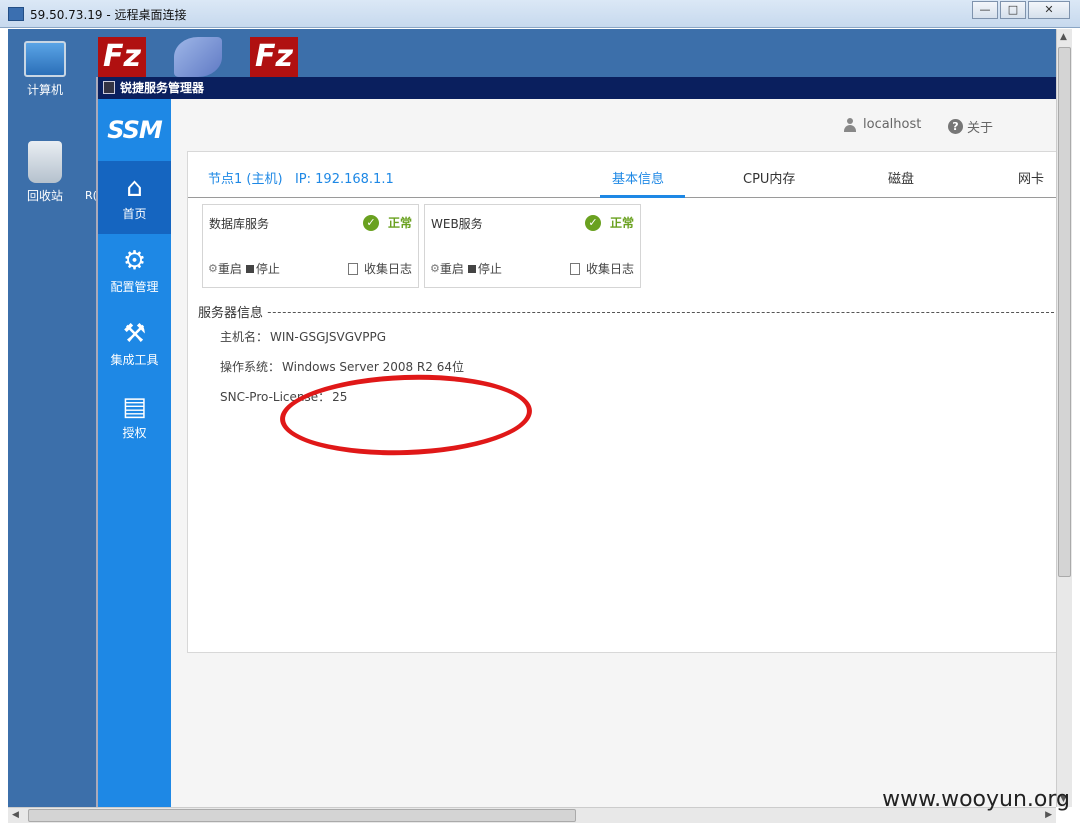 This screenshot has width=1080, height=830. I want to click on tab-disk: 磁盘, so click(901, 177).